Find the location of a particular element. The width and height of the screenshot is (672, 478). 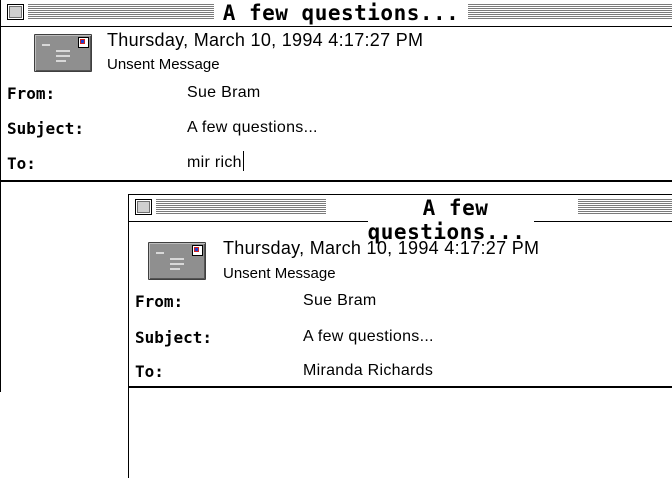

text-cursor is located at coordinates (243, 161).